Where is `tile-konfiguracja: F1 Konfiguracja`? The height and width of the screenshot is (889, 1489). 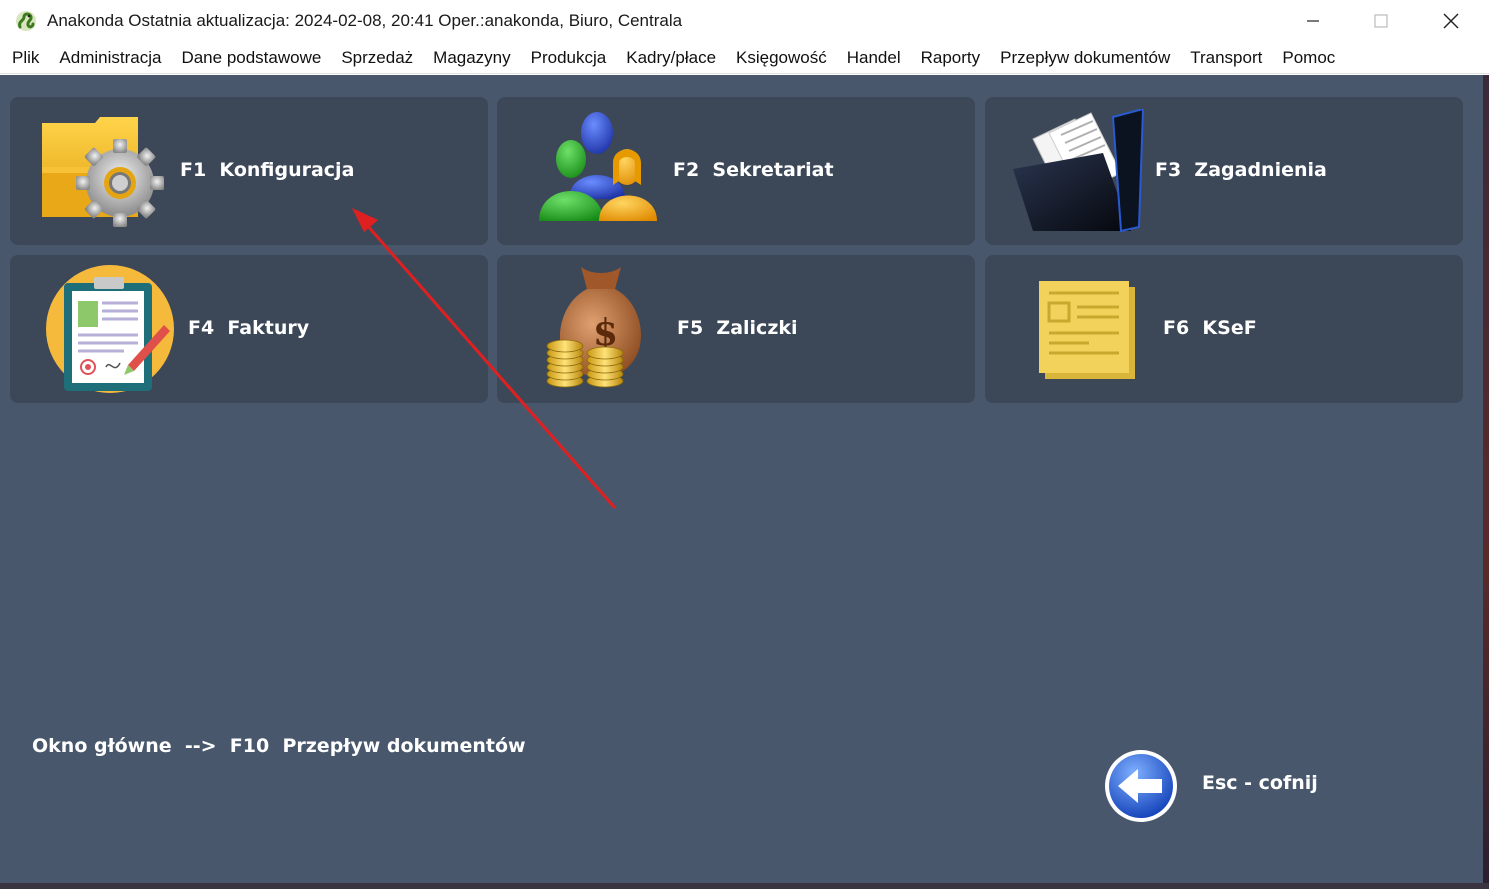 tile-konfiguracja: F1 Konfiguracja is located at coordinates (249, 171).